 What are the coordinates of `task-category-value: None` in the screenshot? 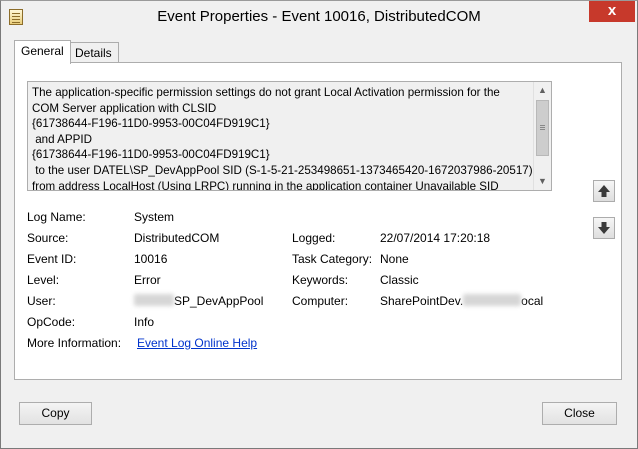 It's located at (394, 259).